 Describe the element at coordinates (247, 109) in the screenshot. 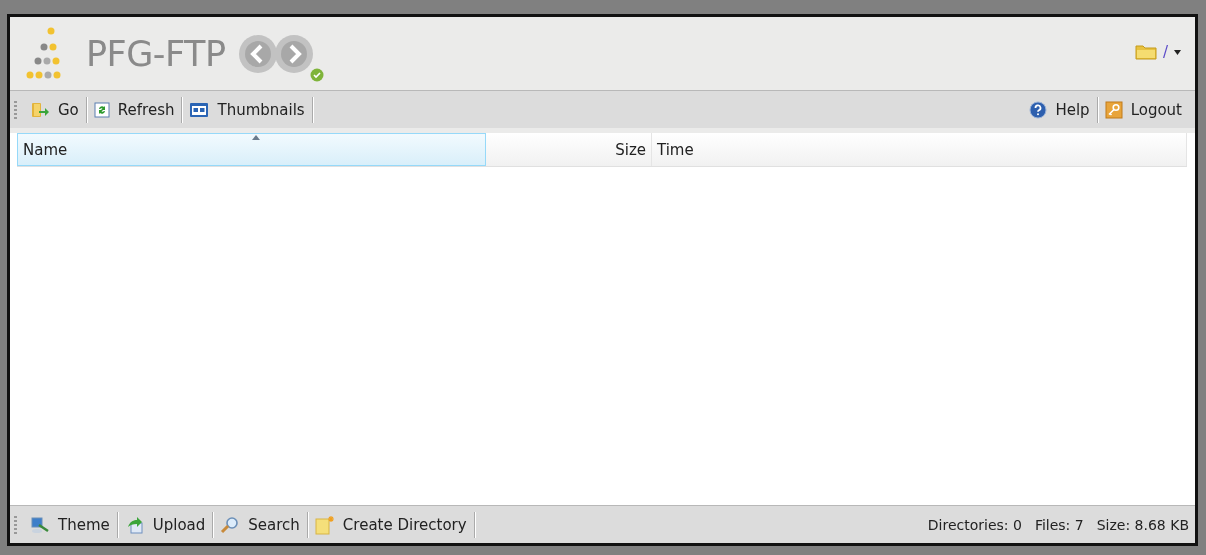

I see `thumbnails-button: Thumbnails` at that location.